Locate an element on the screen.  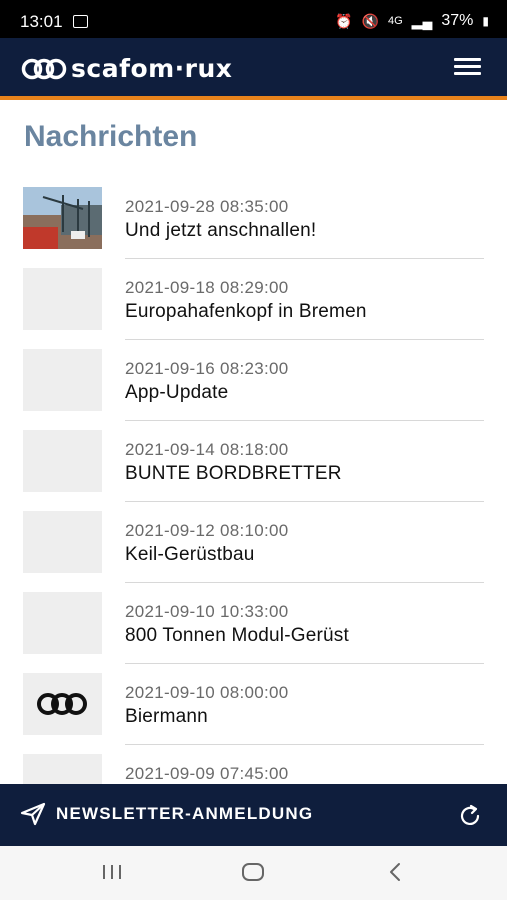
refresh-icon is located at coordinates (470, 814).